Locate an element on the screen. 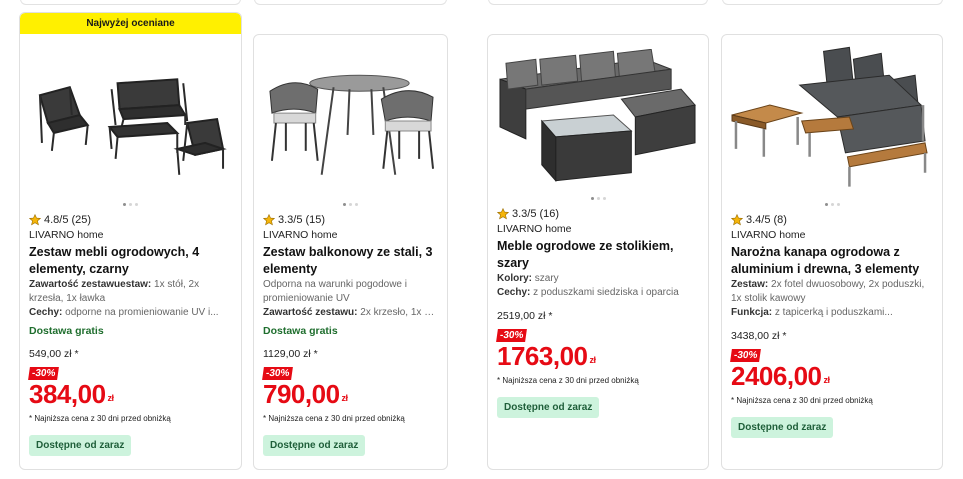 The image size is (963, 479). rating-value: 3.4/5 (8) is located at coordinates (766, 220).